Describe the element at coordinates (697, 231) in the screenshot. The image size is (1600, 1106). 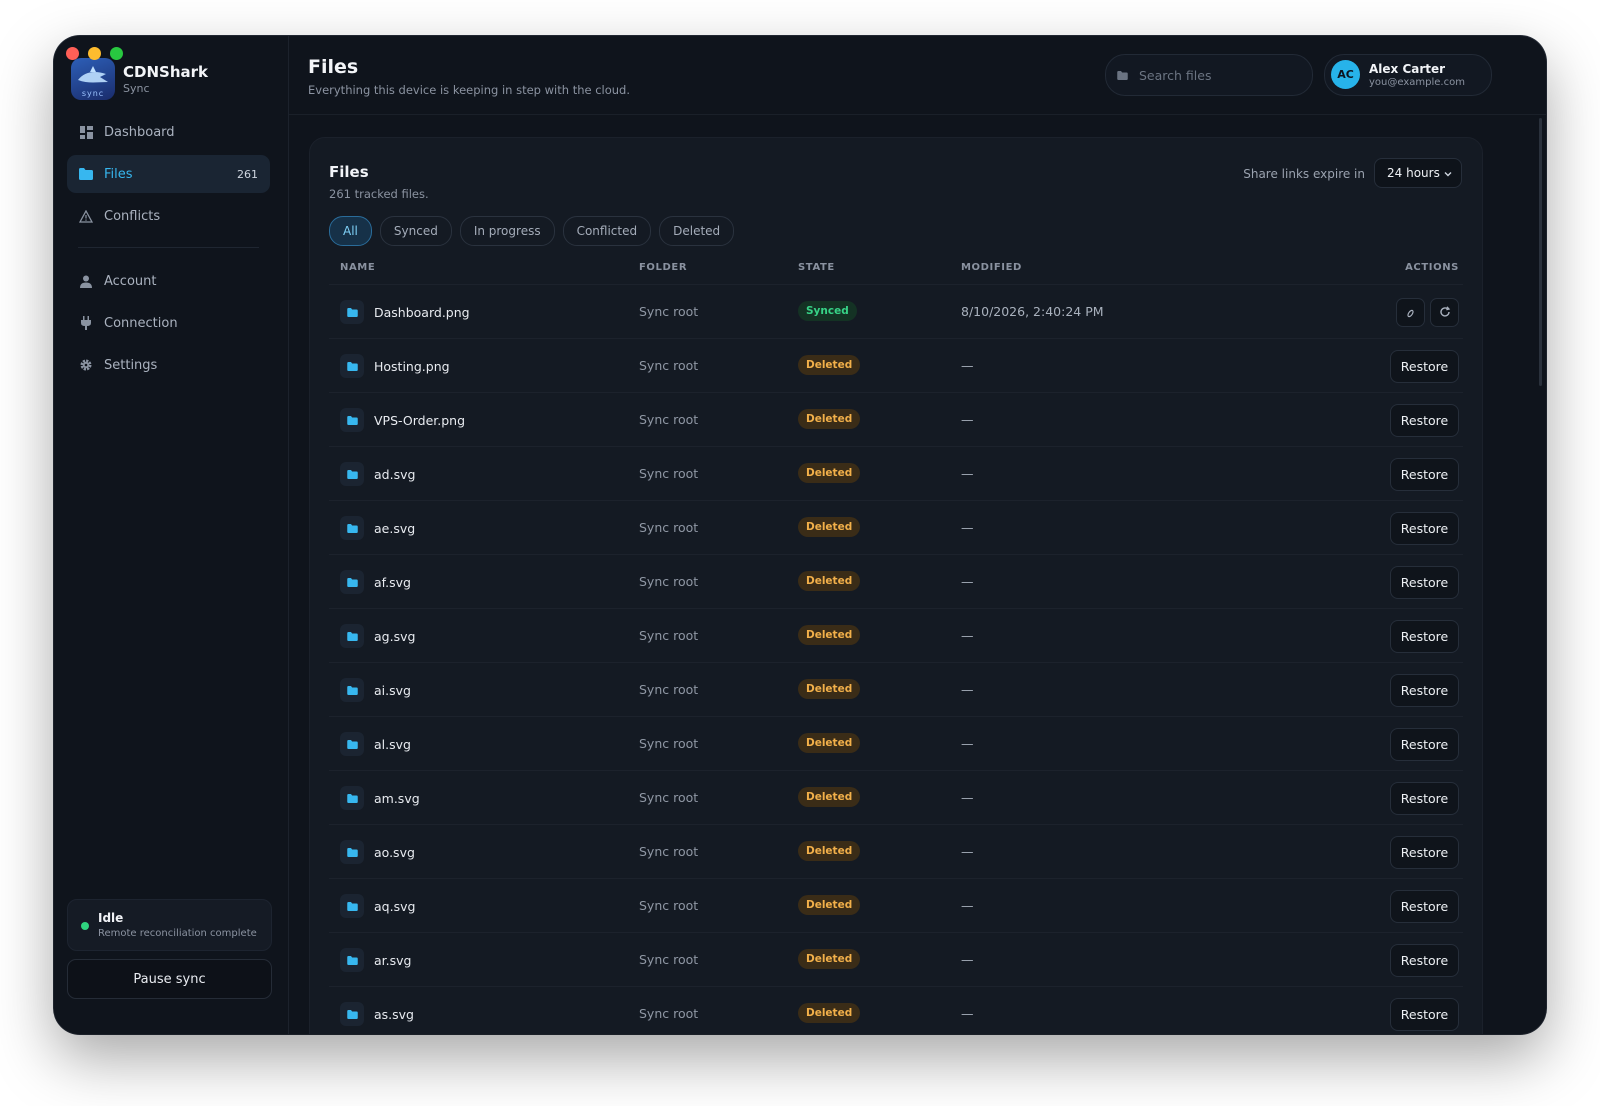
I see `filter-deleted: Deleted` at that location.